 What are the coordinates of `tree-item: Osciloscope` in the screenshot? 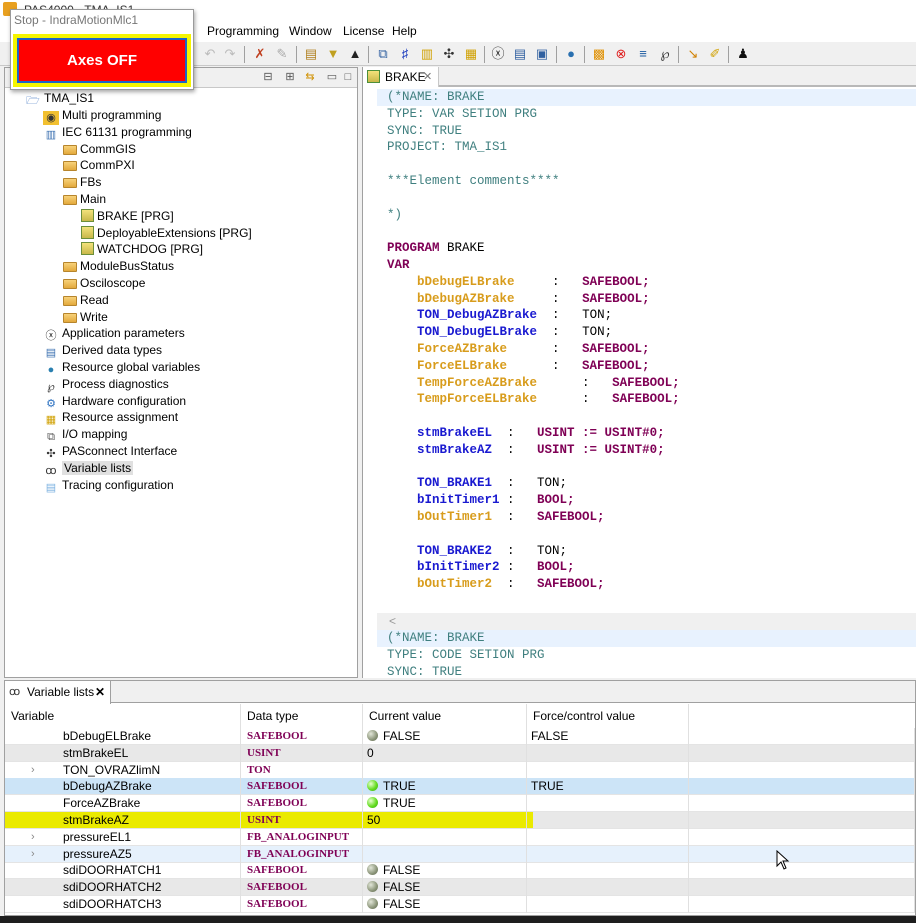 It's located at (104, 283).